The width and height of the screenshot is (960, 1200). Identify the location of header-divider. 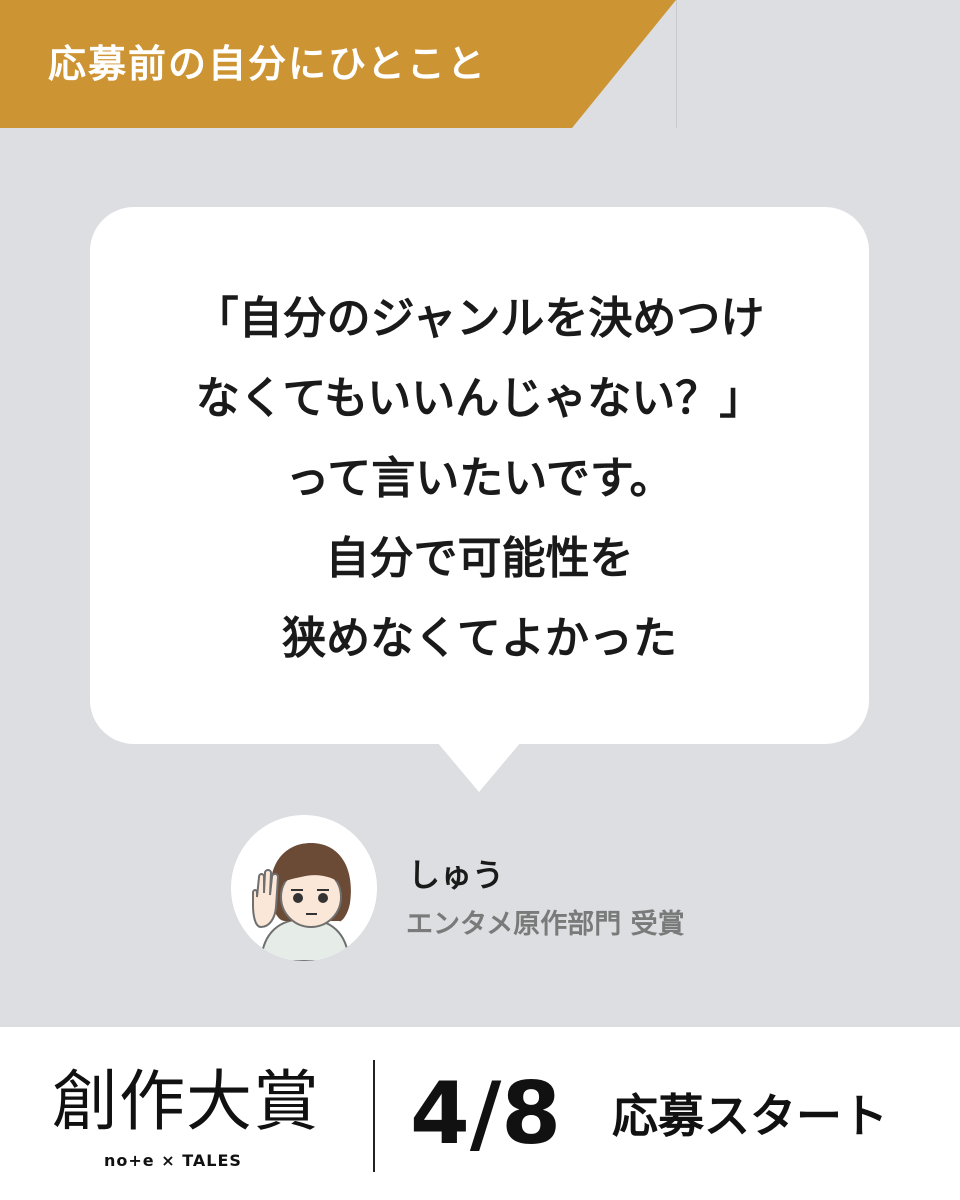
(676, 64).